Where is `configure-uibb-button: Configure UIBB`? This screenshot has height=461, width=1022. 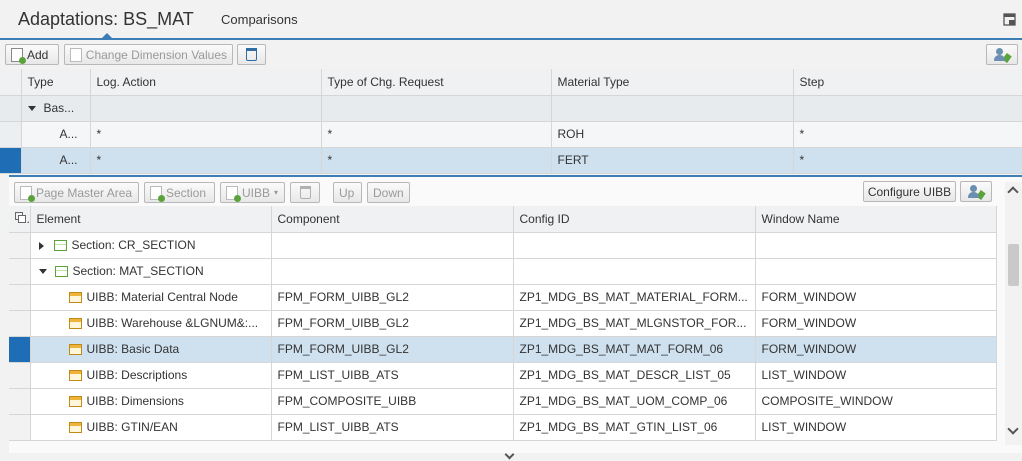 configure-uibb-button: Configure UIBB is located at coordinates (909, 191).